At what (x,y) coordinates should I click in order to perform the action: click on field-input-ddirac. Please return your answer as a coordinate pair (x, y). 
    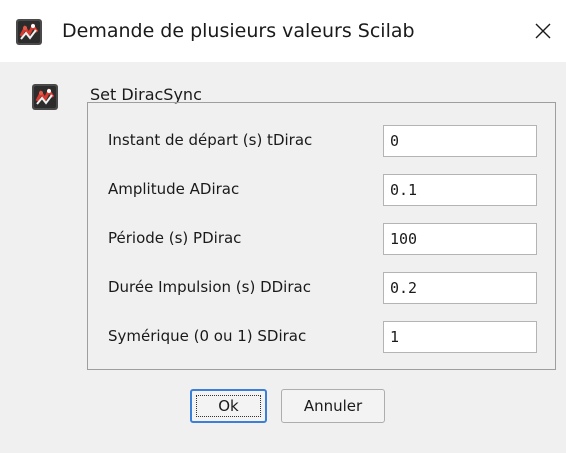
    Looking at the image, I should click on (460, 288).